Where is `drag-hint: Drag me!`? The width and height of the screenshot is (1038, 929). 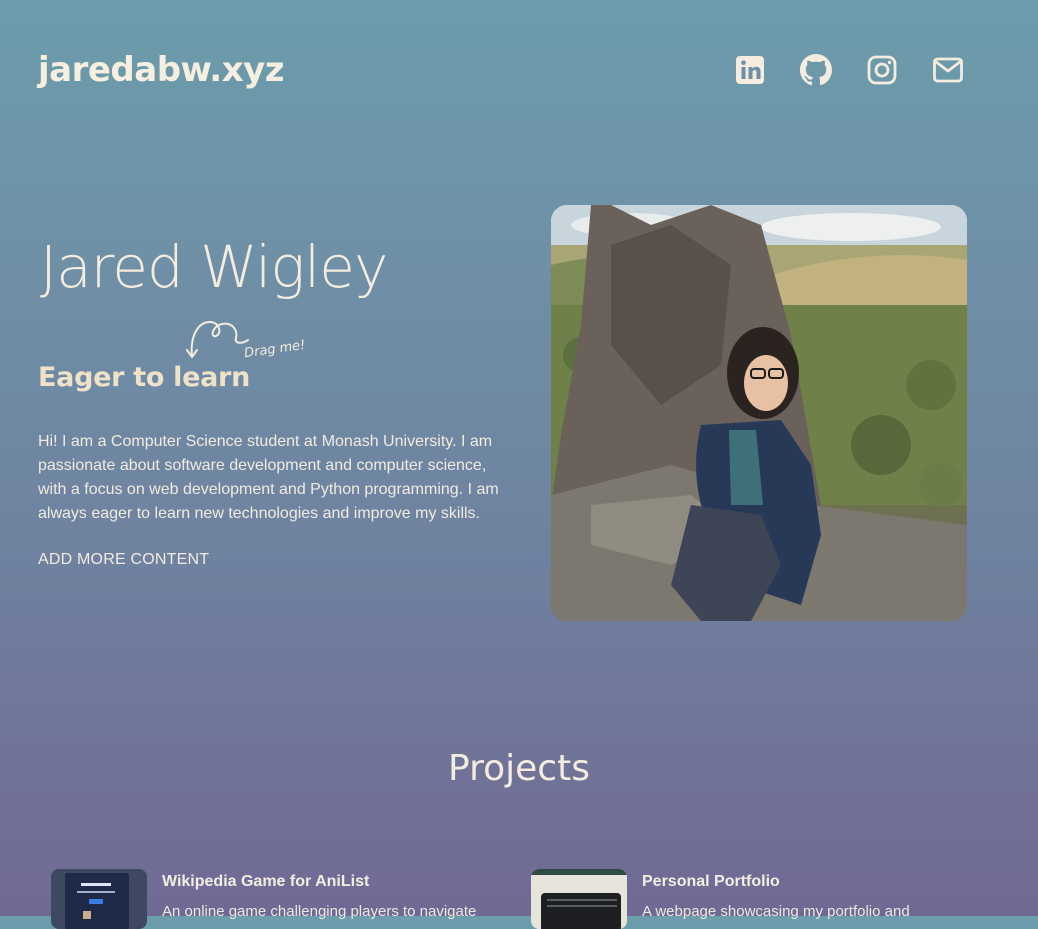 drag-hint: Drag me! is located at coordinates (251, 341).